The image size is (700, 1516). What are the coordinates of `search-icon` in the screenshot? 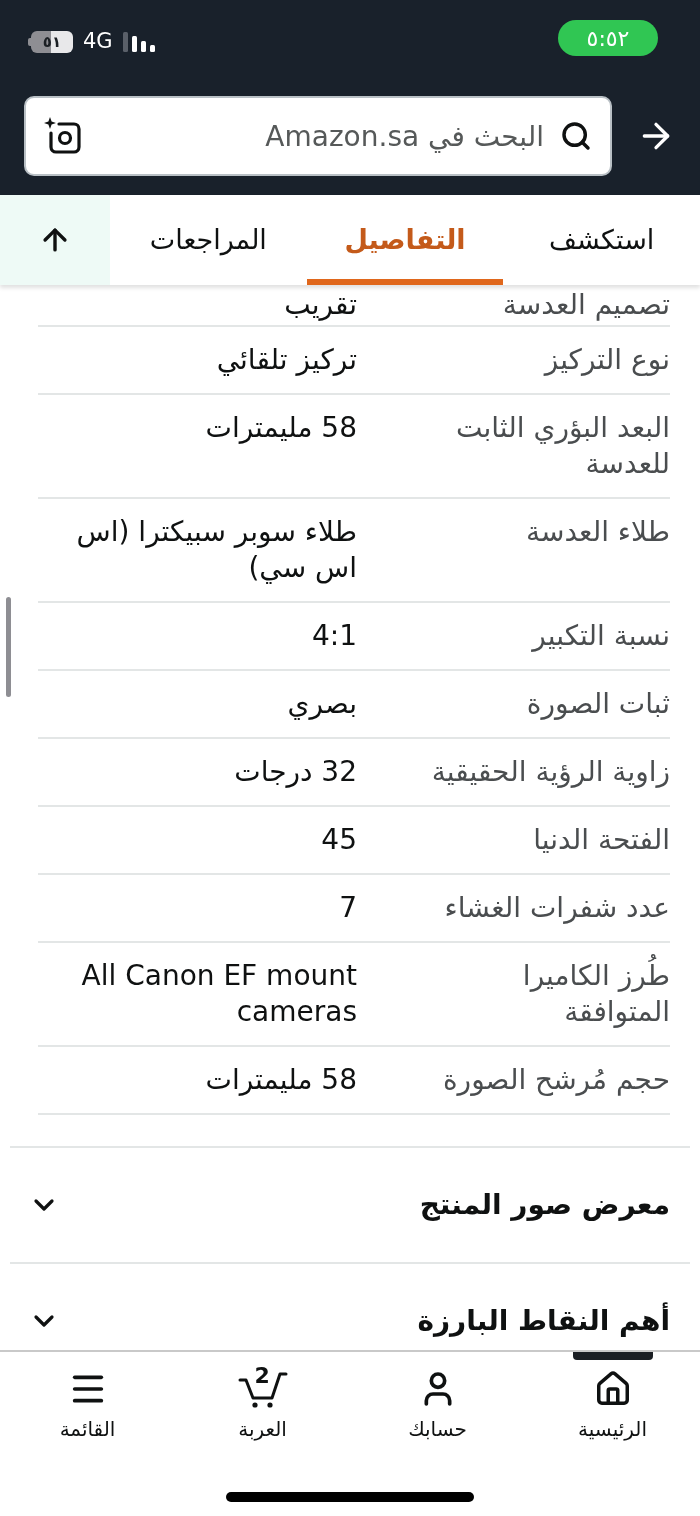 It's located at (576, 136).